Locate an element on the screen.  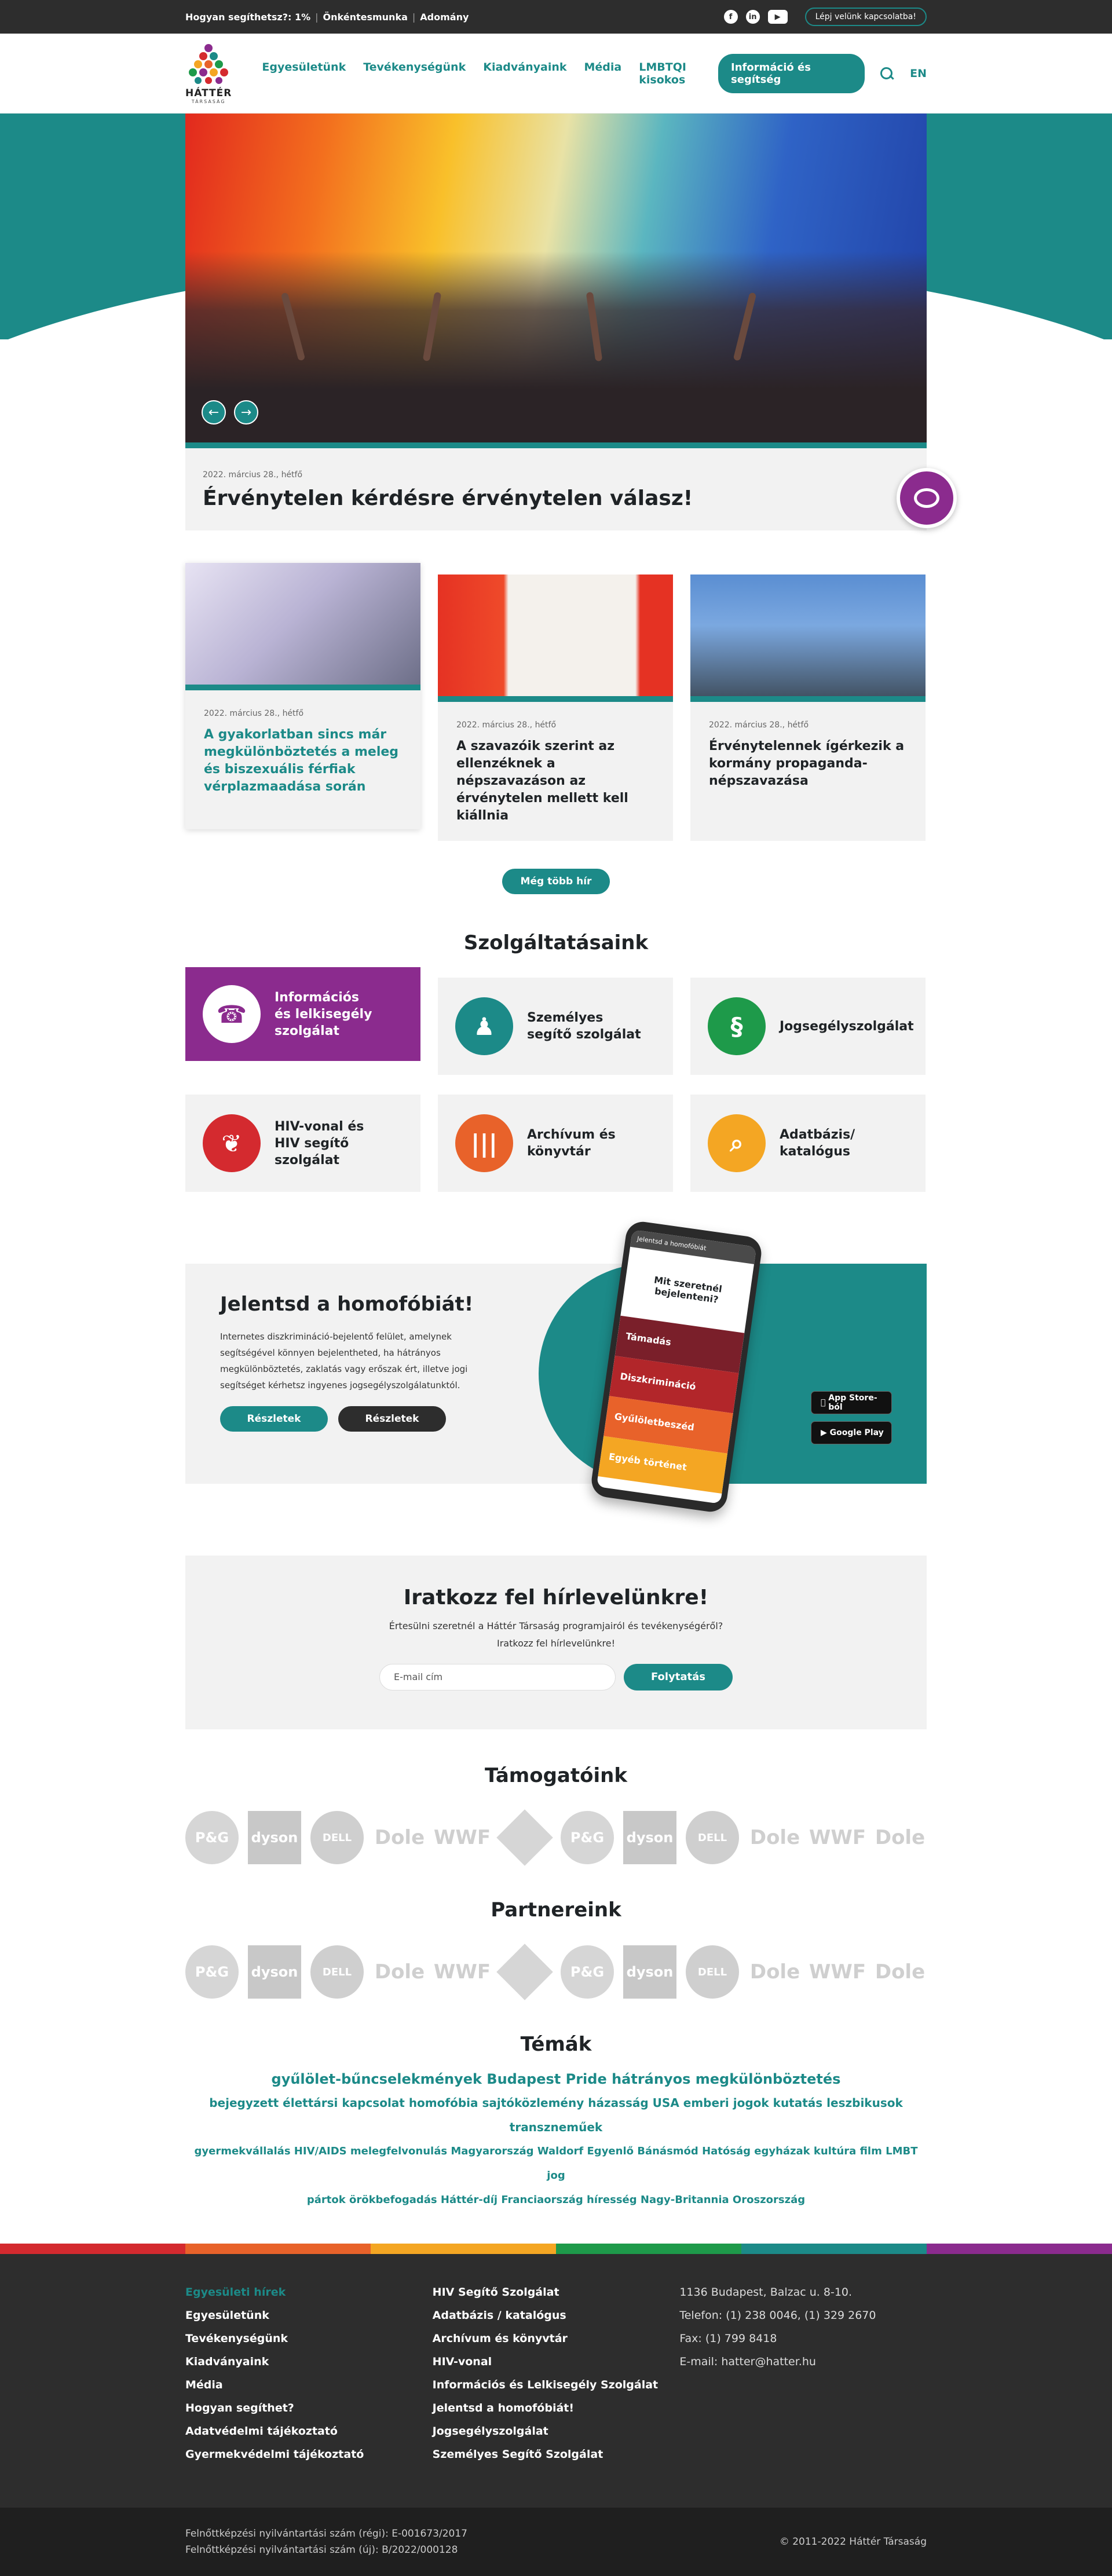
slider-prev-arrow-icon: ← is located at coordinates (214, 412).